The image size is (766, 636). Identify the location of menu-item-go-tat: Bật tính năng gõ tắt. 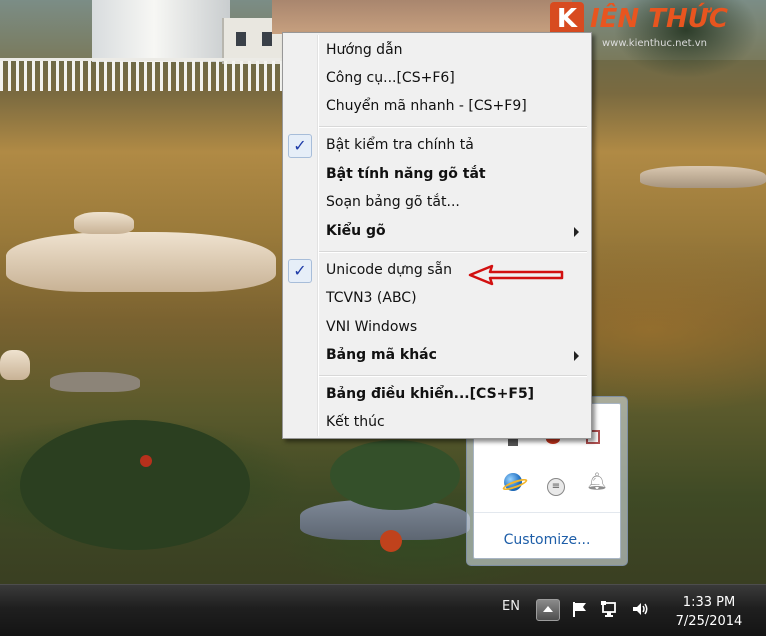
(437, 175).